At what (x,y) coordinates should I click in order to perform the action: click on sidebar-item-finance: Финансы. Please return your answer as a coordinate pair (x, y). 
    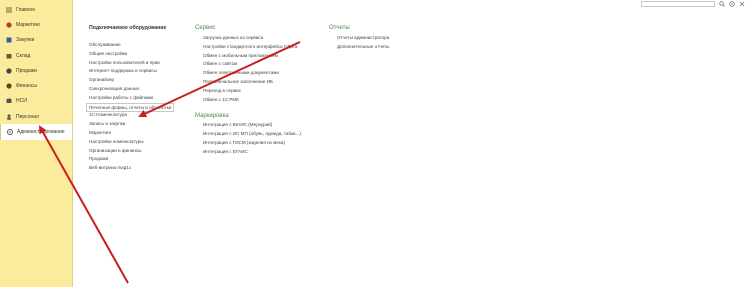
    Looking at the image, I should click on (36, 85).